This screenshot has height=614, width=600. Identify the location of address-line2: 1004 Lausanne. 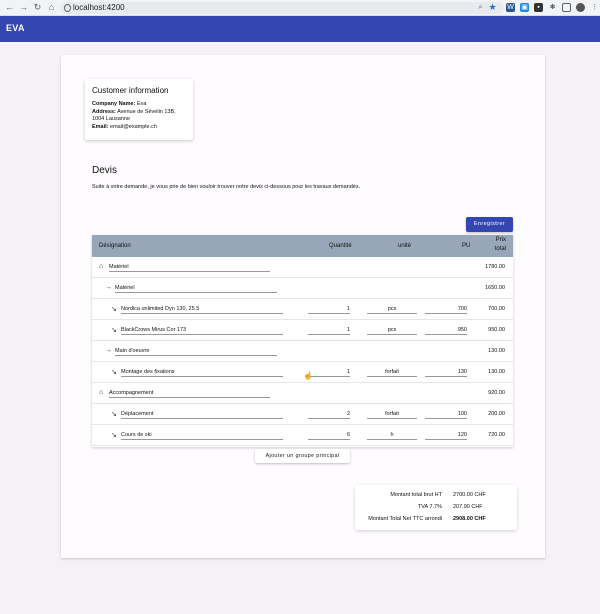
(111, 119).